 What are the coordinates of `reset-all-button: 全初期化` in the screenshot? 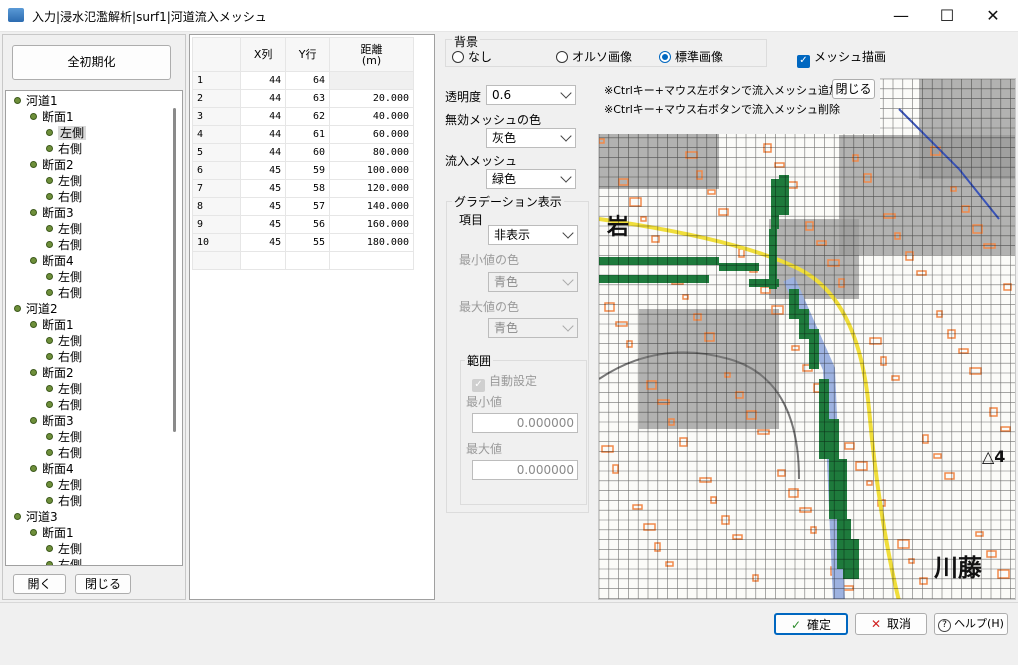 It's located at (91, 62).